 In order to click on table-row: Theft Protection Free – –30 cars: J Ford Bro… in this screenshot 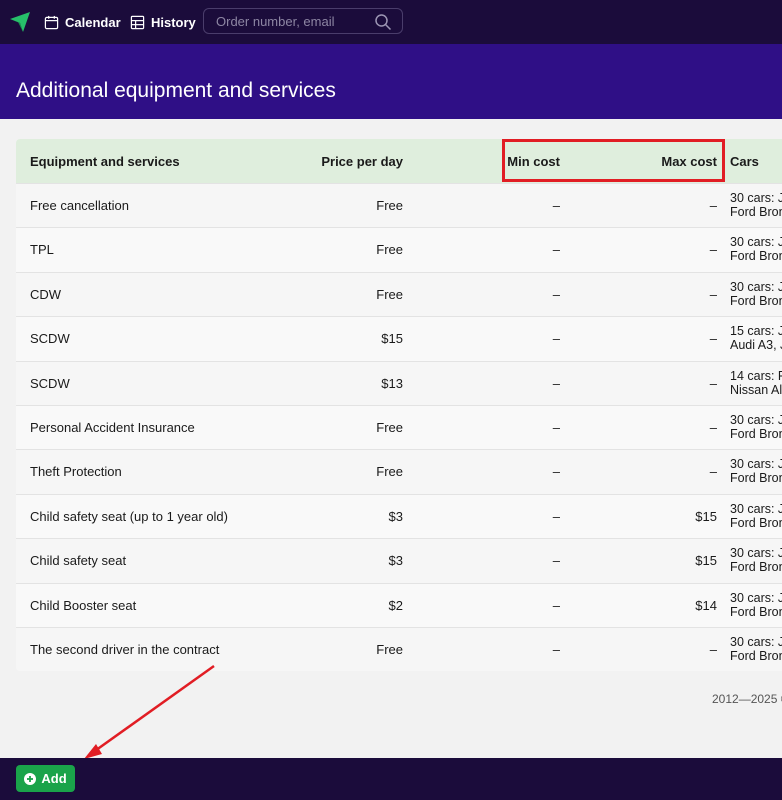, I will do `click(399, 472)`.